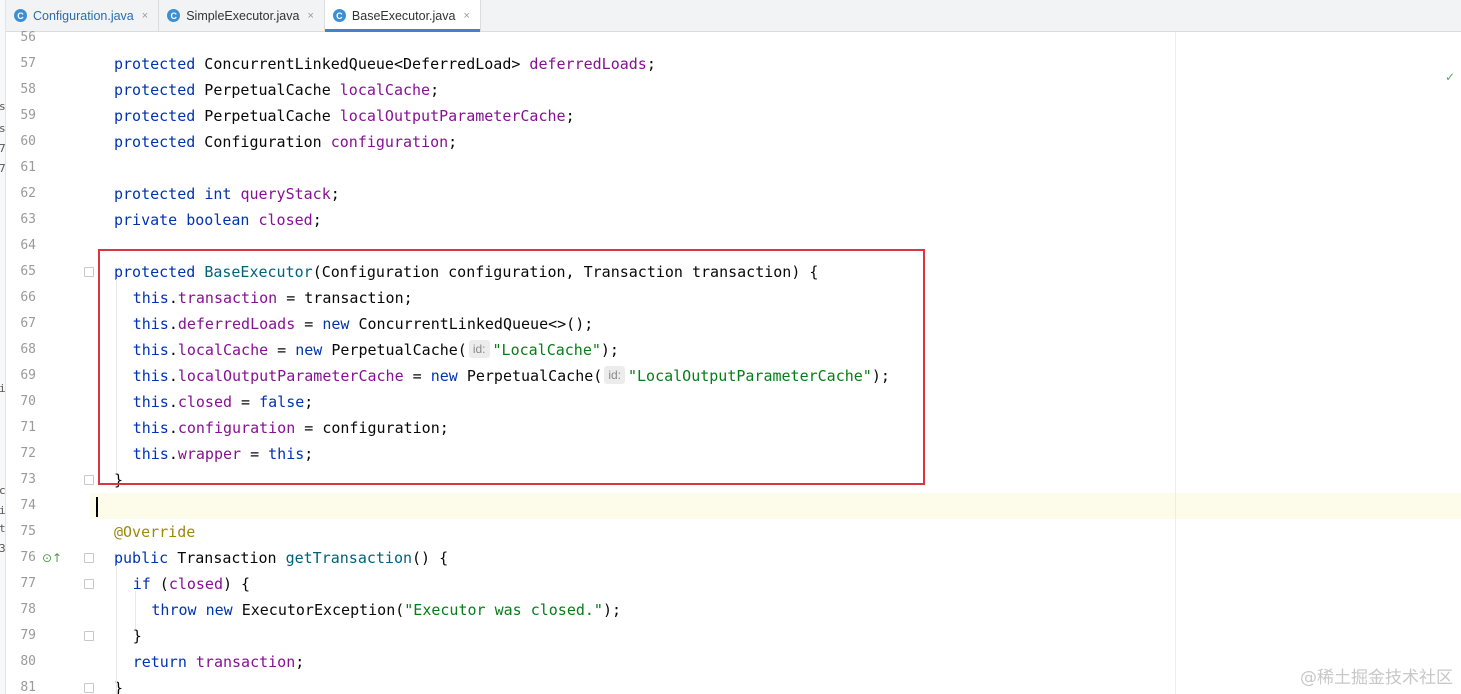 This screenshot has width=1461, height=694. Describe the element at coordinates (28, 401) in the screenshot. I see `line-number: 70` at that location.